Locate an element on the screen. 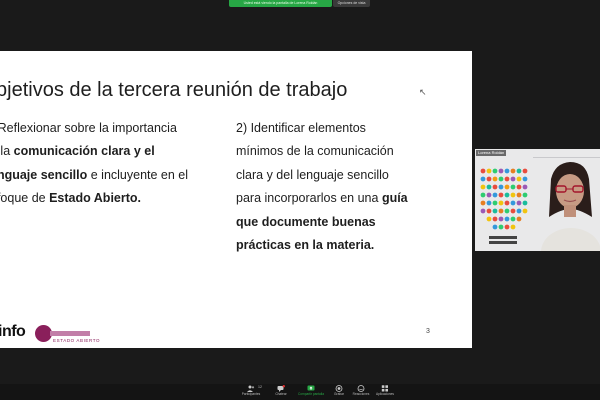 The width and height of the screenshot is (600, 400). objective-1-line-1: ) Reflexionar sobre la importancia is located at coordinates (88, 128).